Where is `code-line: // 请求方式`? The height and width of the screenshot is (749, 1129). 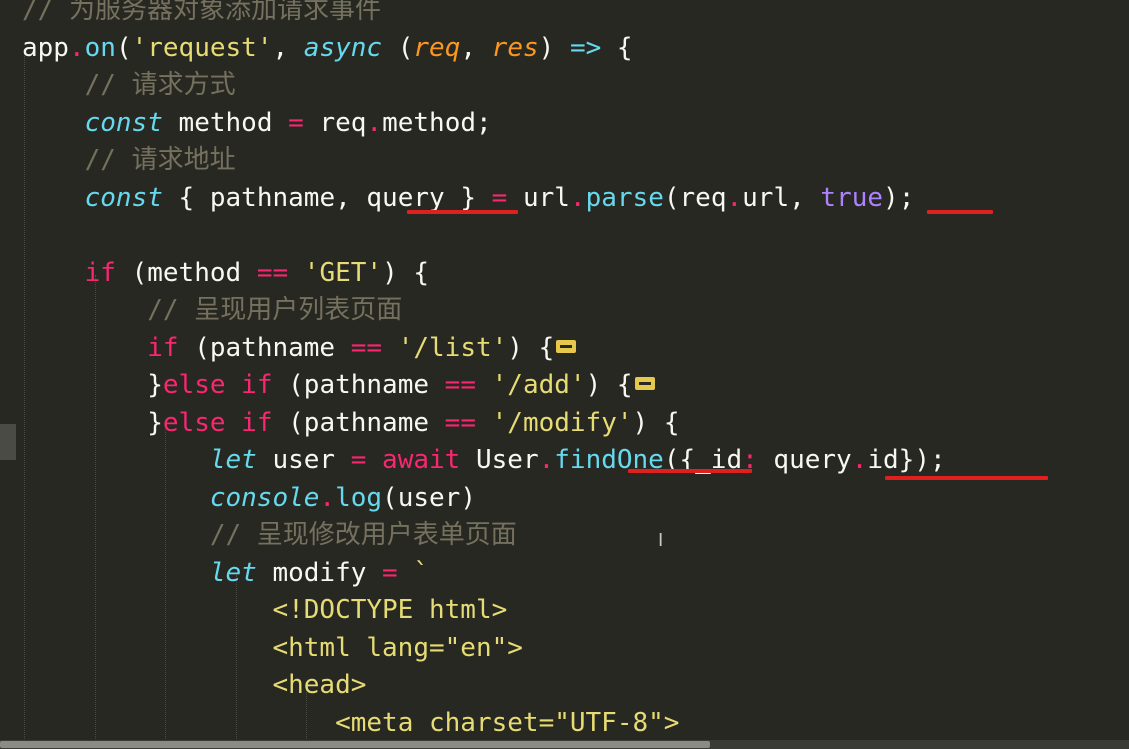 code-line: // 请求方式 is located at coordinates (129, 85).